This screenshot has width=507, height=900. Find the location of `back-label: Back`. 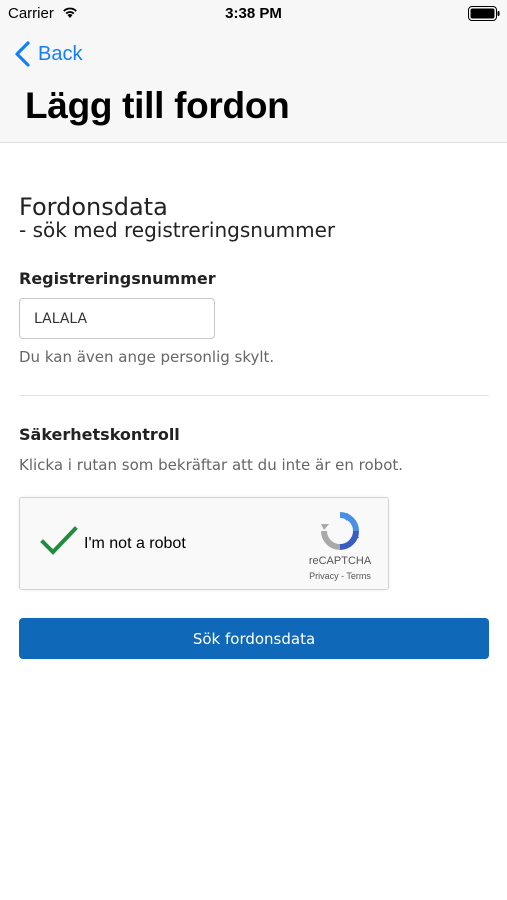

back-label: Back is located at coordinates (60, 53).